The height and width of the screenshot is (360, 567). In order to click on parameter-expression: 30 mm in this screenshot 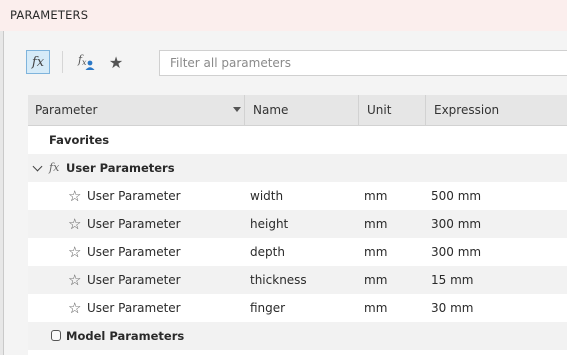, I will do `click(452, 308)`.